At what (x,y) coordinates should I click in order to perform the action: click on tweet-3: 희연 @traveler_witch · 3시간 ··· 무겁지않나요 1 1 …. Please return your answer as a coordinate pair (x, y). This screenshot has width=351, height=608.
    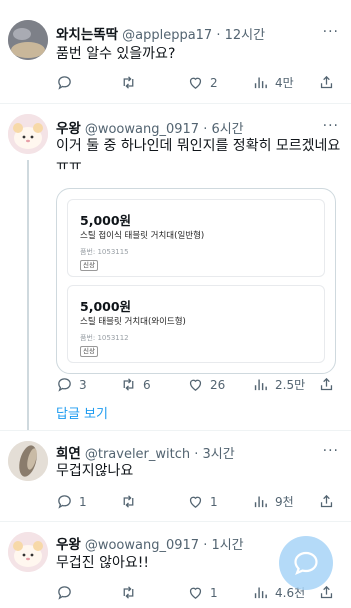
    Looking at the image, I should click on (175, 476).